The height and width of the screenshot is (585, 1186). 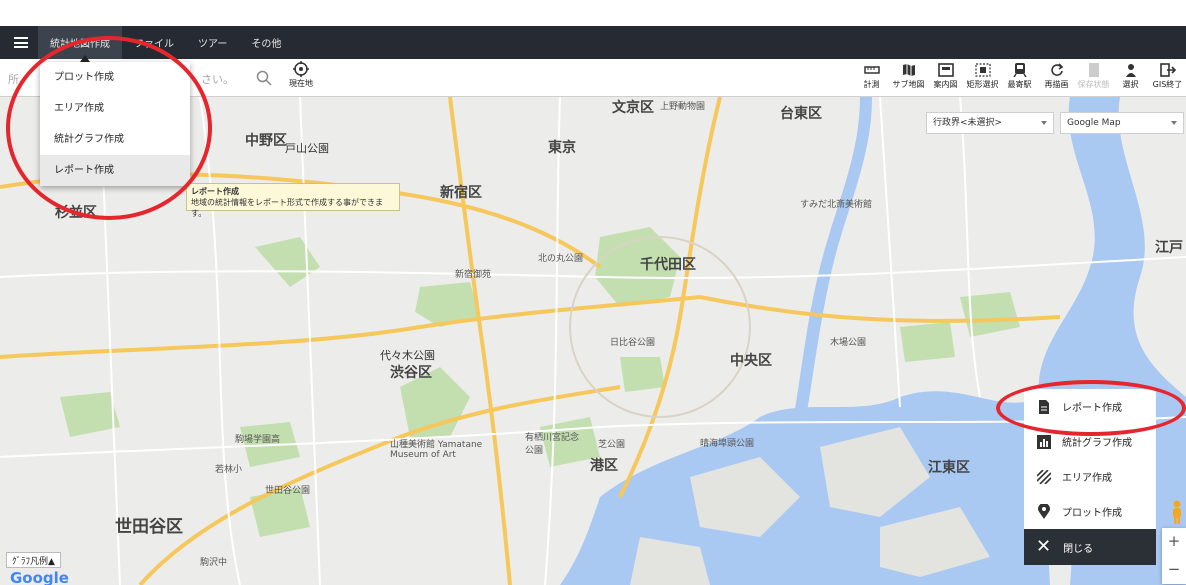 What do you see at coordinates (908, 70) in the screenshot?
I see `map-icon` at bounding box center [908, 70].